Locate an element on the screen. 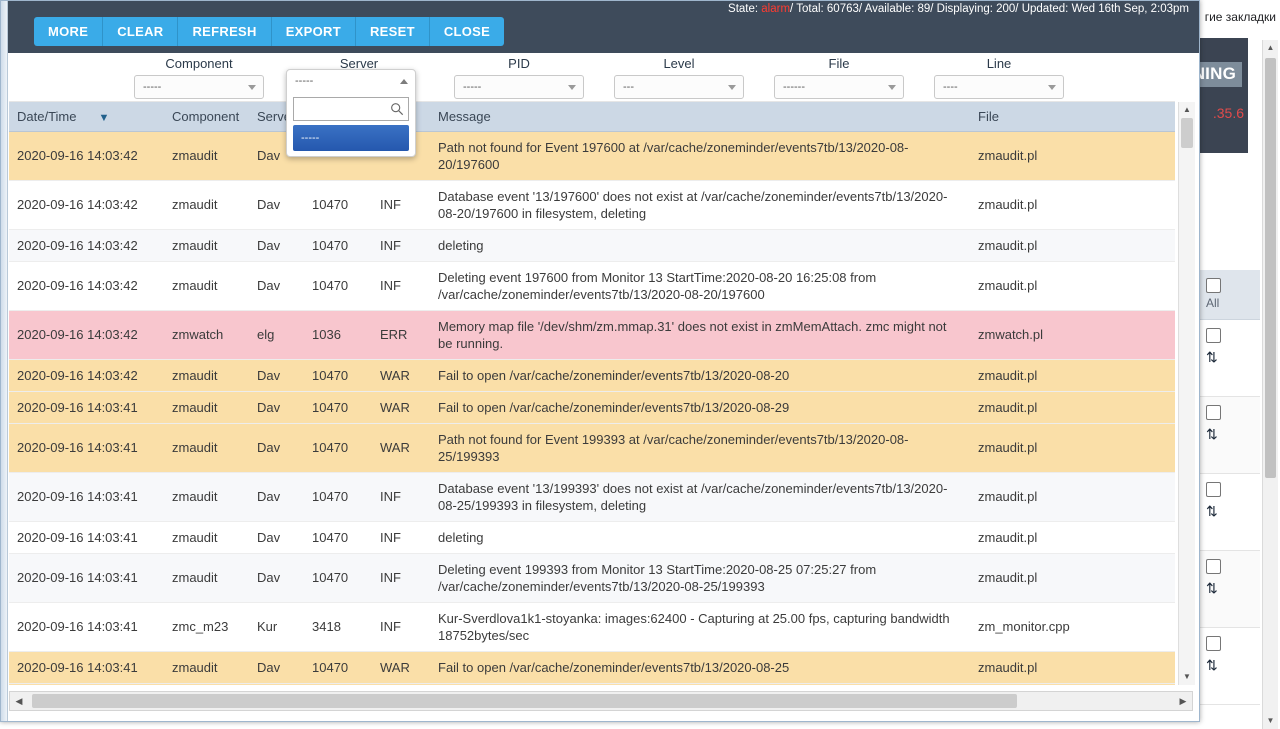 This screenshot has width=1280, height=729. column-label-datetime: Date/Time is located at coordinates (47, 116).